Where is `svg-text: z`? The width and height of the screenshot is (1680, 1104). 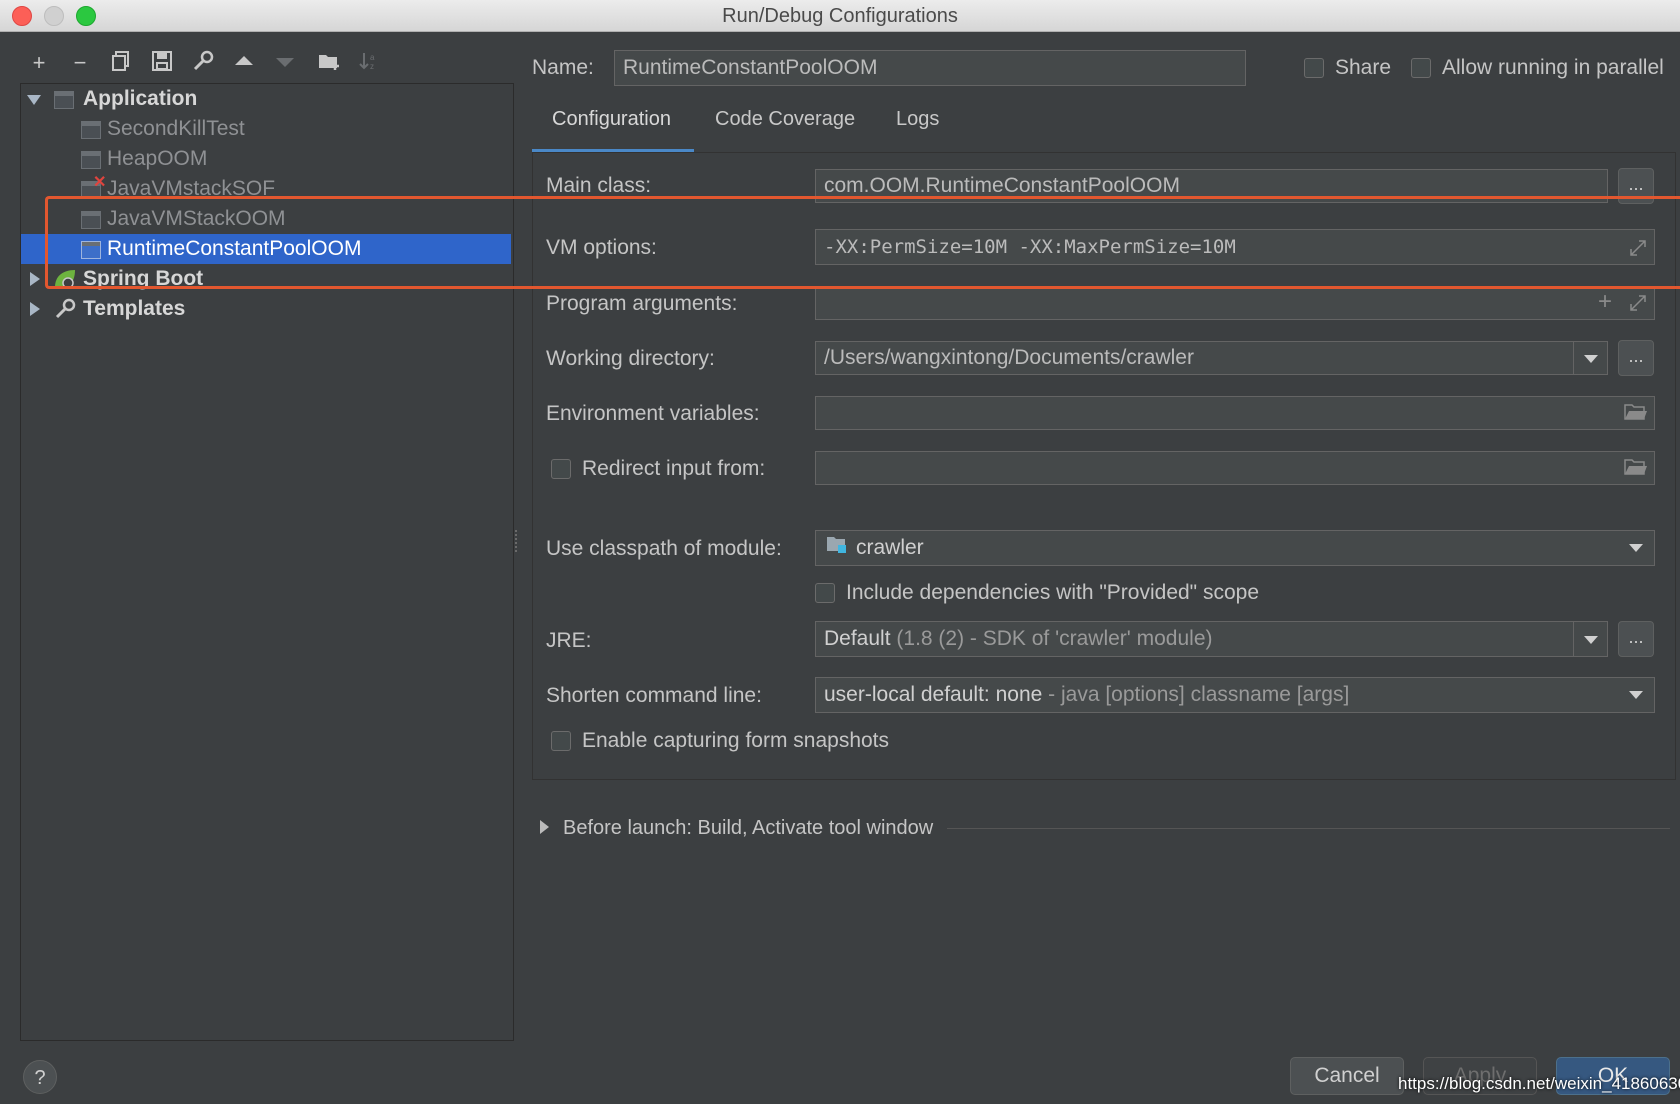
svg-text: z is located at coordinates (372, 66).